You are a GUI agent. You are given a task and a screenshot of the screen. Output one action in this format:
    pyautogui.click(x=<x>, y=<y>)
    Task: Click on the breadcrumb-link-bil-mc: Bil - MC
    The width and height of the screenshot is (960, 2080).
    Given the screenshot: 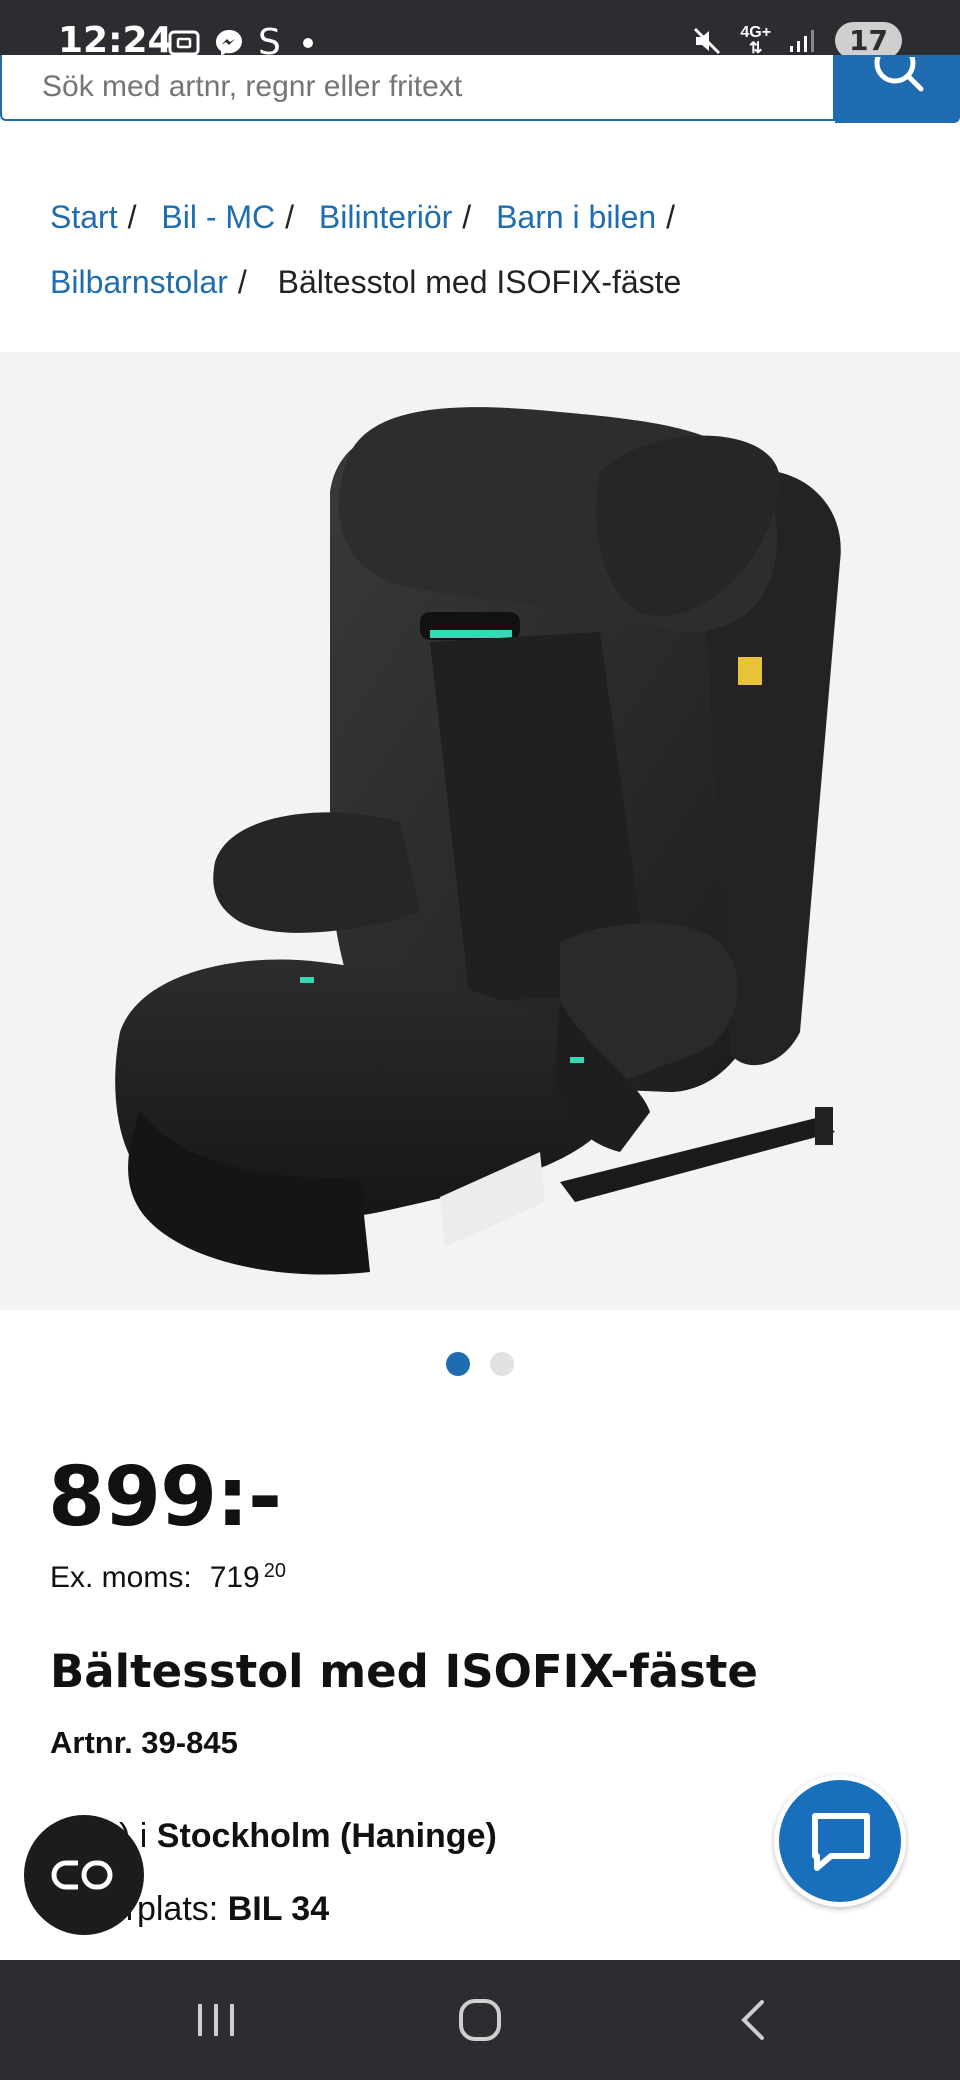 What is the action you would take?
    pyautogui.click(x=218, y=217)
    